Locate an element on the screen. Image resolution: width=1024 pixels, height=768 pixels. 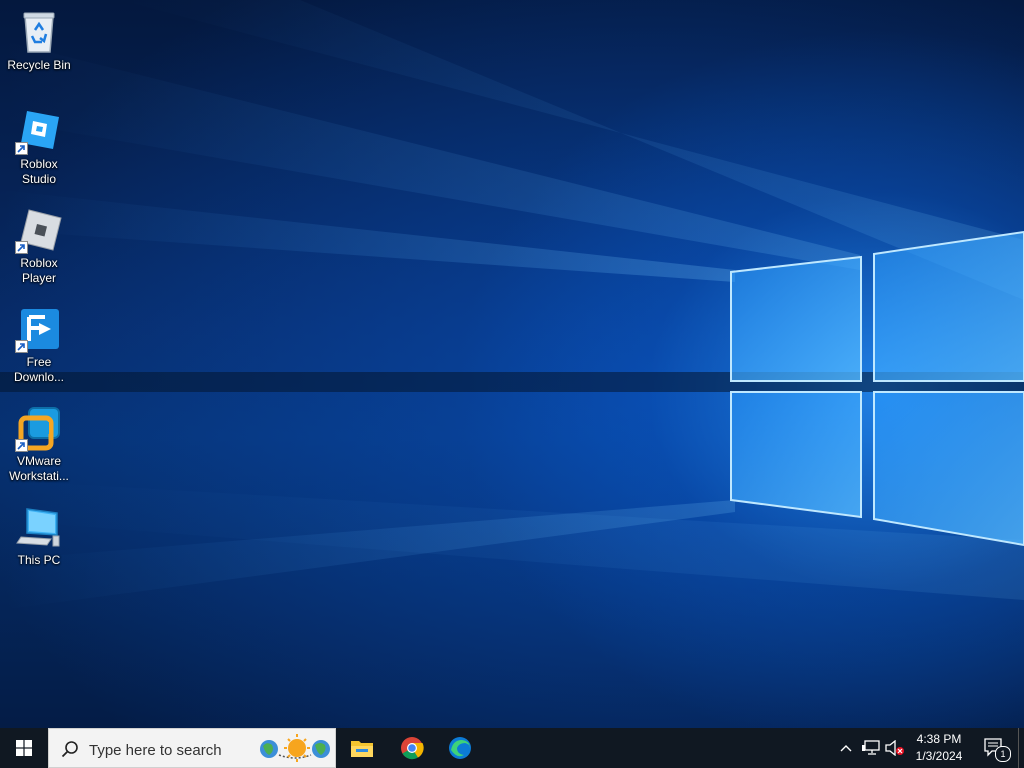
volume-tray-button is located at coordinates (895, 748).